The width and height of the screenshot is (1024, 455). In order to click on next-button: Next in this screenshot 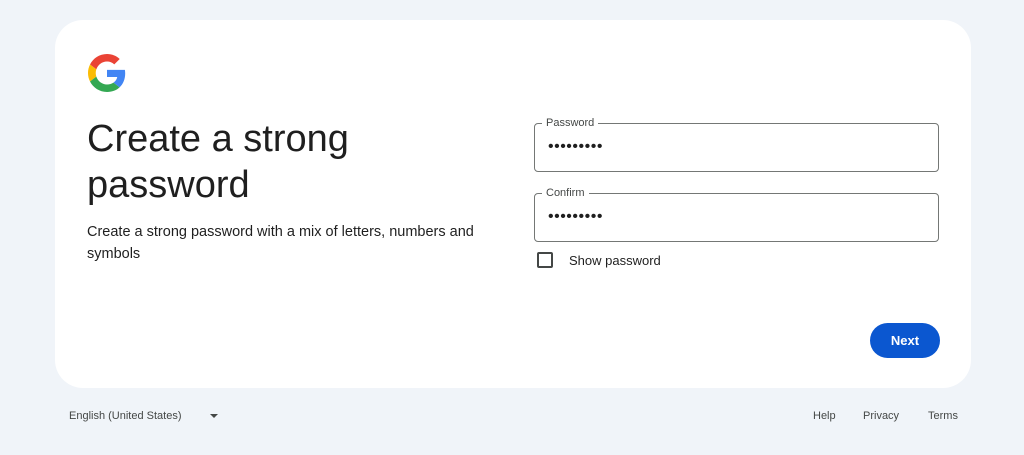, I will do `click(905, 340)`.